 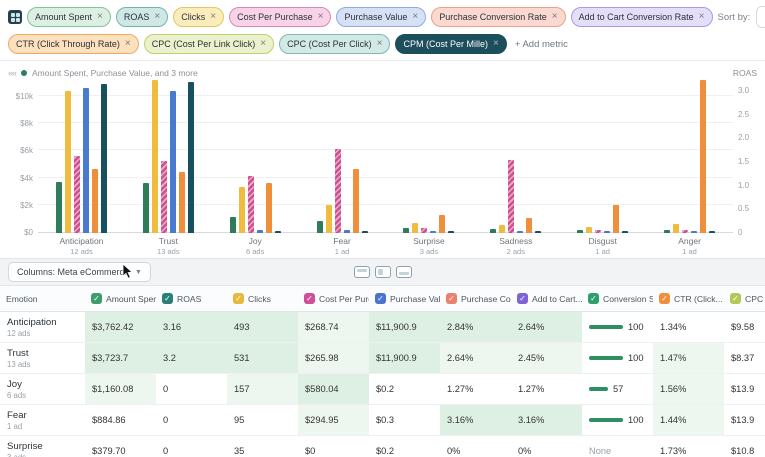 What do you see at coordinates (735, 298) in the screenshot?
I see `checkbox-cpc-cos: ✓` at bounding box center [735, 298].